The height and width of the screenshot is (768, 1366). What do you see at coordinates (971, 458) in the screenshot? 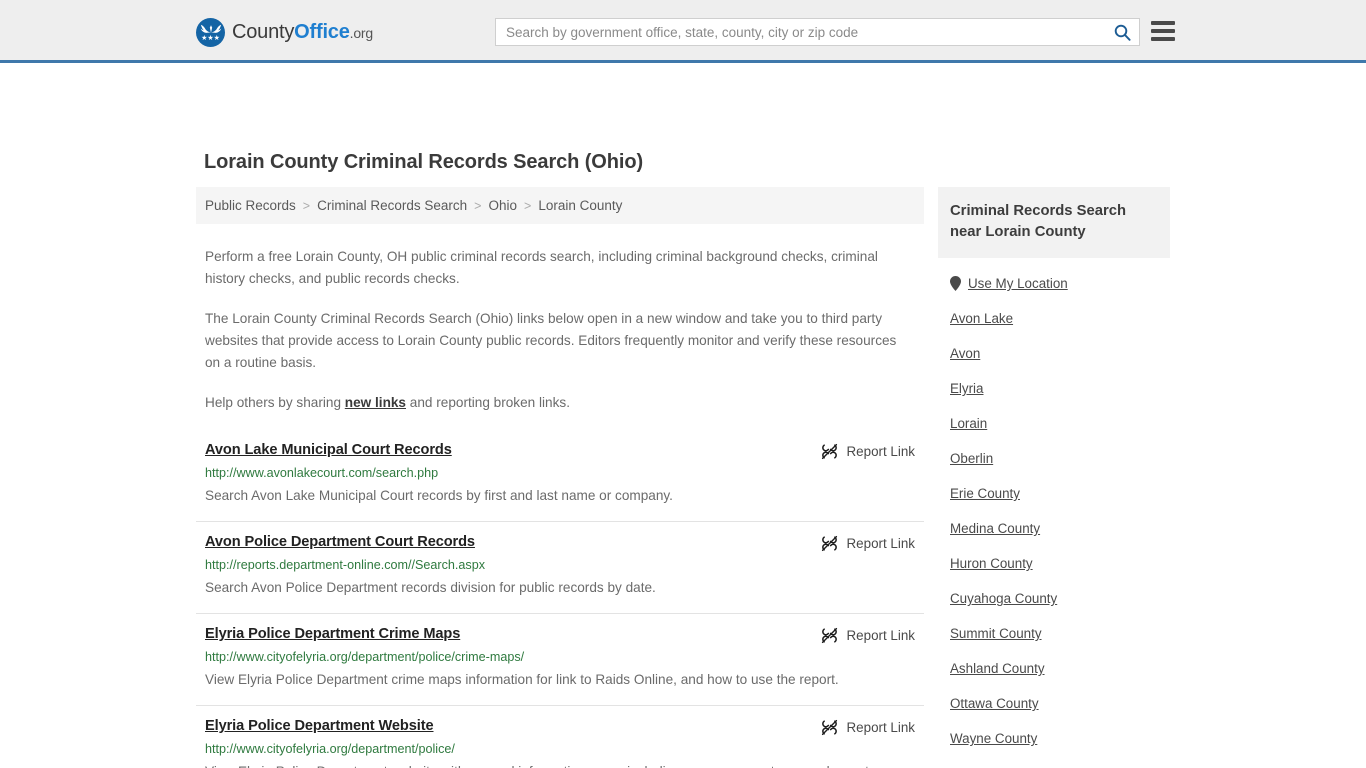
I see `sidebar-link-label: Oberlin` at bounding box center [971, 458].